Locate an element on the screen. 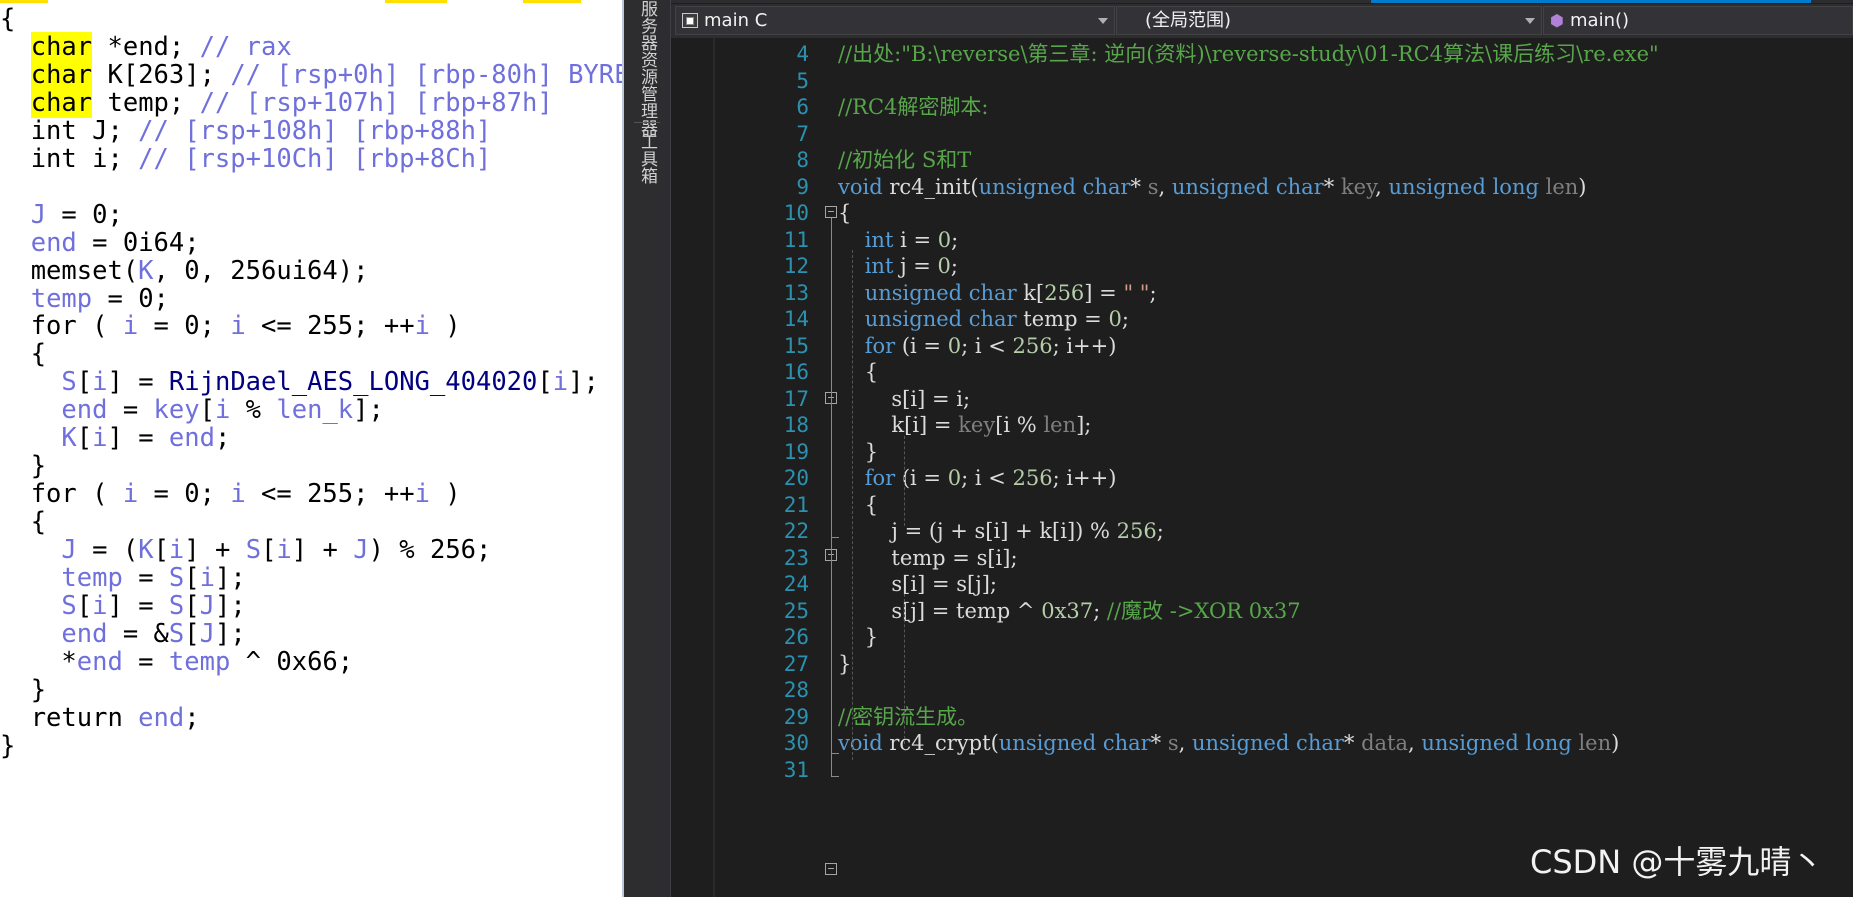  line-number: 15 is located at coordinates (796, 345).